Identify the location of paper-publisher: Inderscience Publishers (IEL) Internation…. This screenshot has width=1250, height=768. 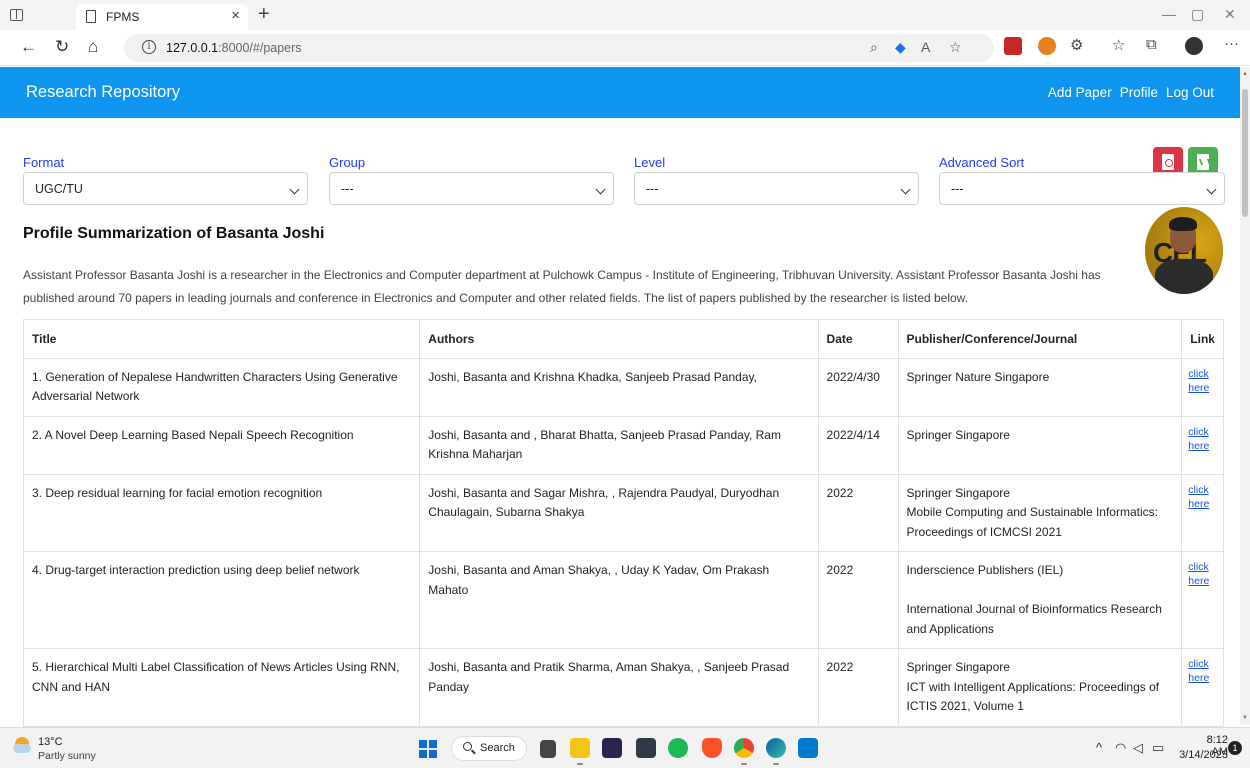
(1040, 600).